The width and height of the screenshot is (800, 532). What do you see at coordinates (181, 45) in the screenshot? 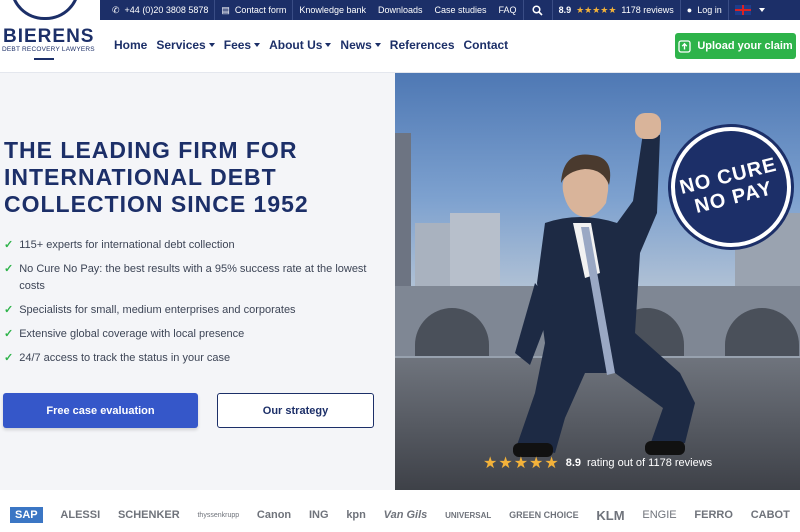
I see `nav-services-label: Services` at bounding box center [181, 45].